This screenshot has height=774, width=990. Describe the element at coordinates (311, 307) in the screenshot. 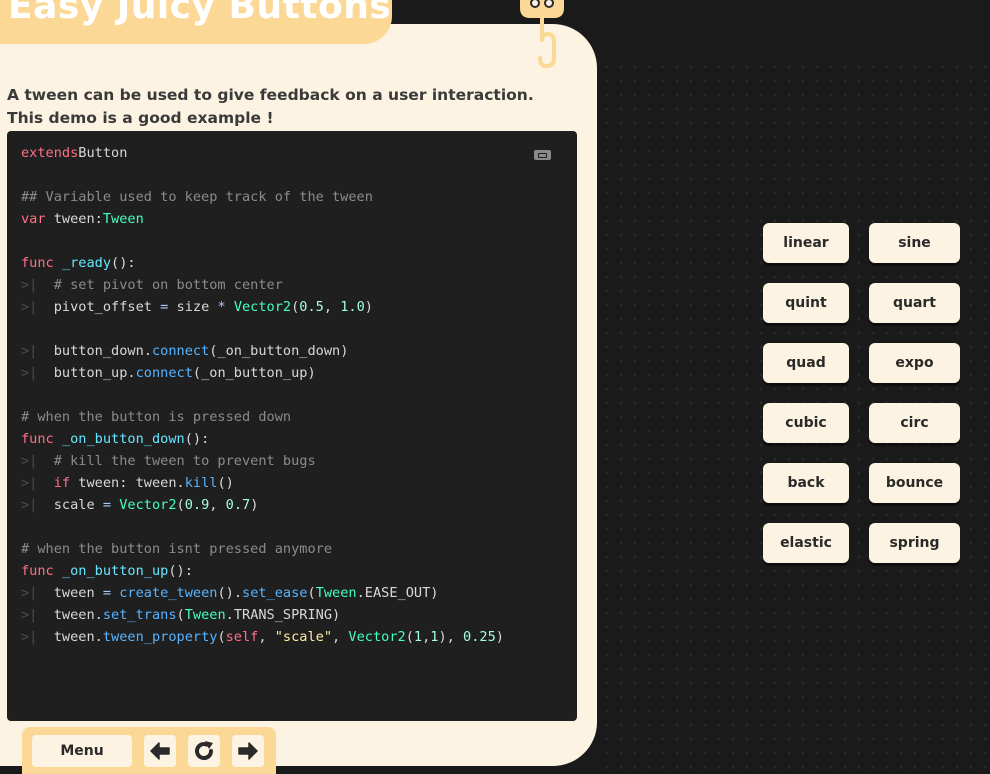

I see `code-token: 0.5` at that location.